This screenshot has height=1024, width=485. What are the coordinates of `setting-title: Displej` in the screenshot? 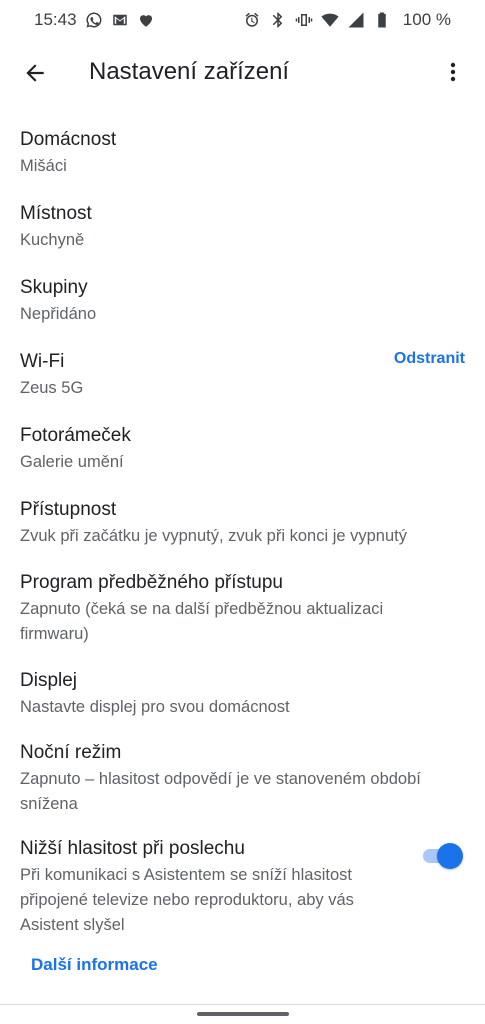 It's located at (49, 680).